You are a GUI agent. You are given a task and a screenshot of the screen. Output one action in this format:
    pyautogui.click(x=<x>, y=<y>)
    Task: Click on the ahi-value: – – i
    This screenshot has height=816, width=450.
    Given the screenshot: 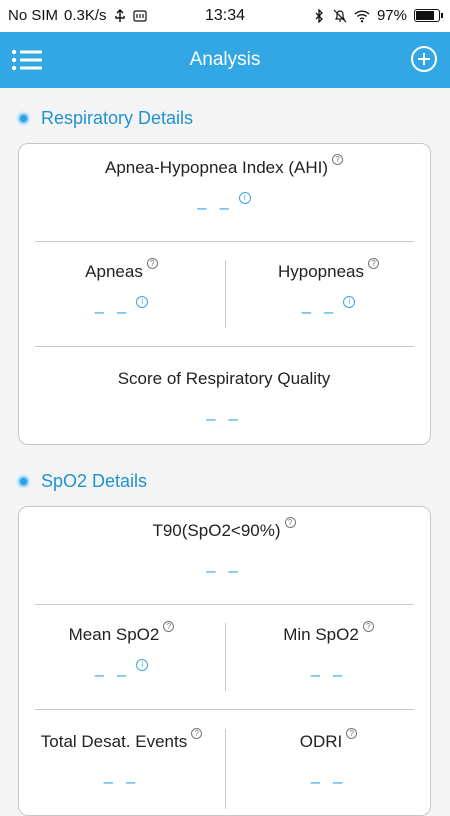 What is the action you would take?
    pyautogui.click(x=224, y=205)
    